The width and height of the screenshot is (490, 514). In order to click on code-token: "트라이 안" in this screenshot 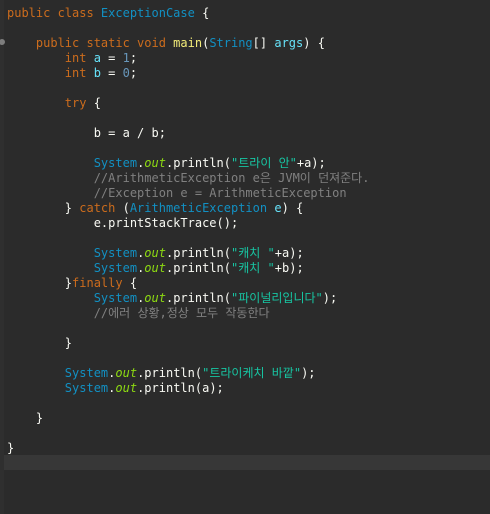, I will do `click(264, 163)`.